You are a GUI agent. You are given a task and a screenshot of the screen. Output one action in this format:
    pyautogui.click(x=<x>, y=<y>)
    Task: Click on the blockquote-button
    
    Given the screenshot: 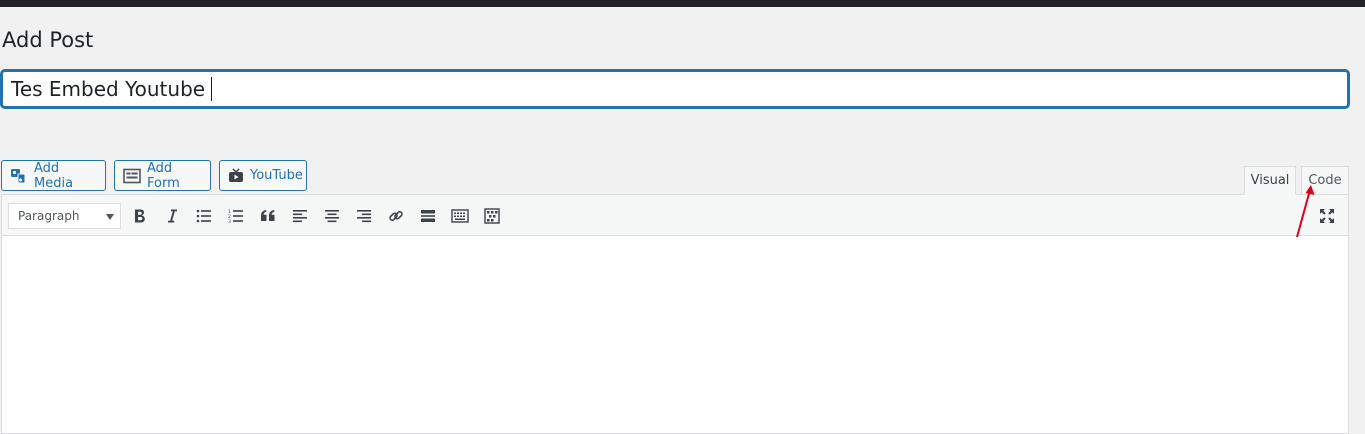 What is the action you would take?
    pyautogui.click(x=268, y=216)
    